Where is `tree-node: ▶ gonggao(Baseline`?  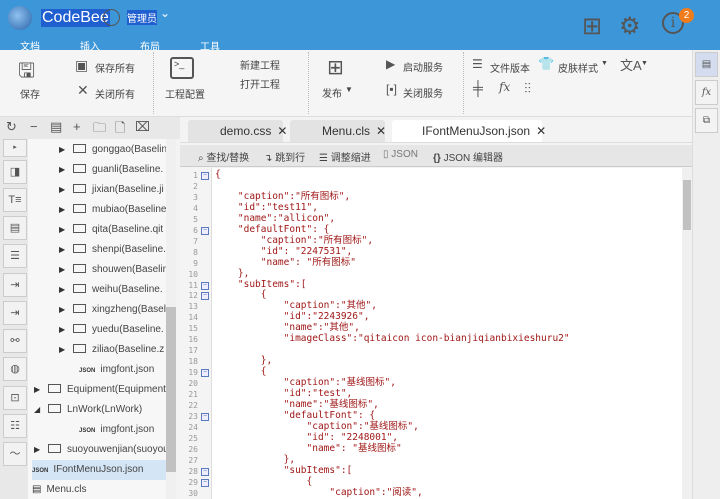 tree-node: ▶ gonggao(Baseline is located at coordinates (112, 150).